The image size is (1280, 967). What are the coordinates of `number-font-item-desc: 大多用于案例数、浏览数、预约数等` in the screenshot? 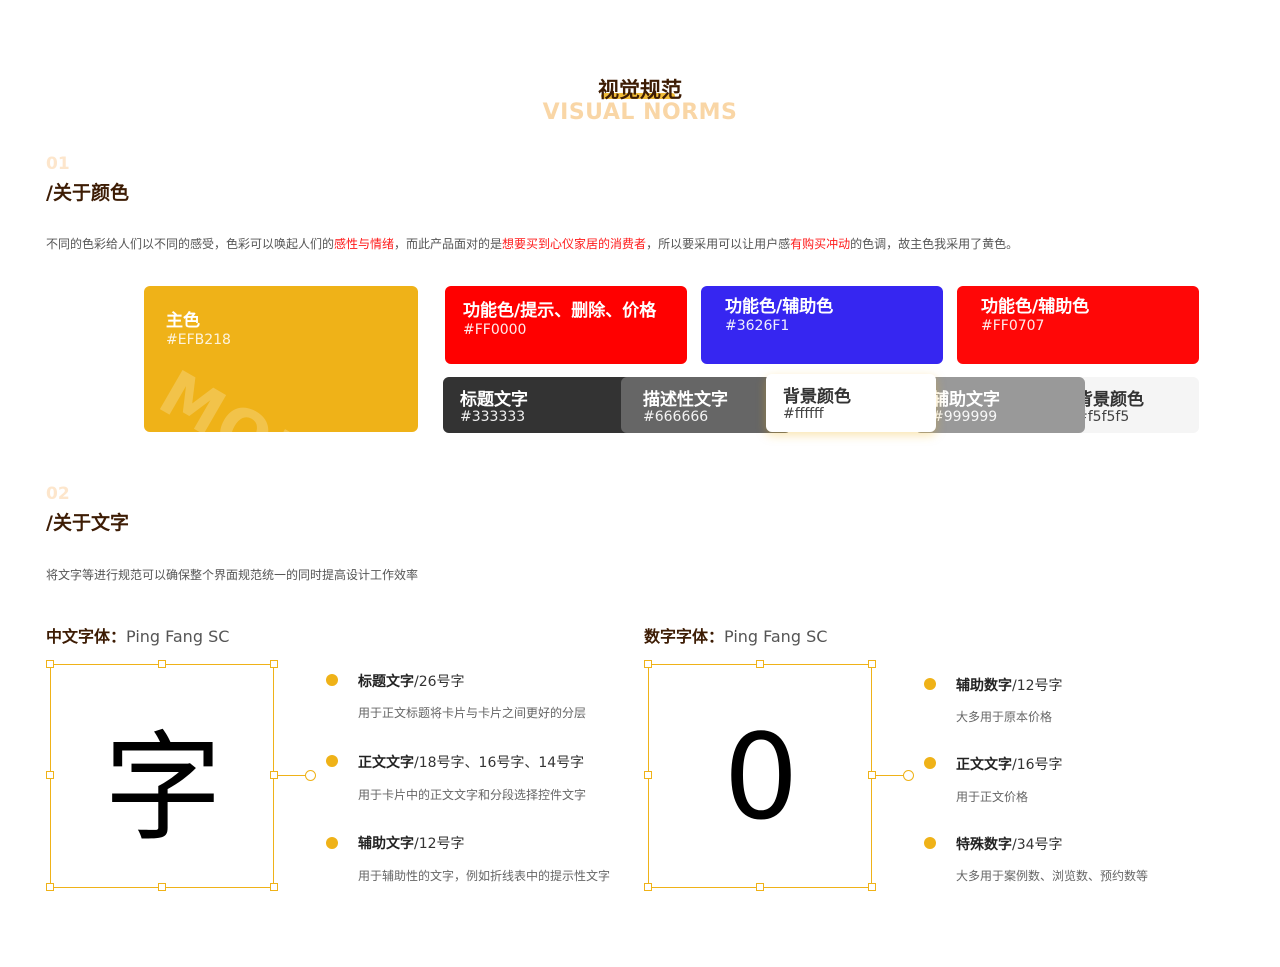 It's located at (1052, 876).